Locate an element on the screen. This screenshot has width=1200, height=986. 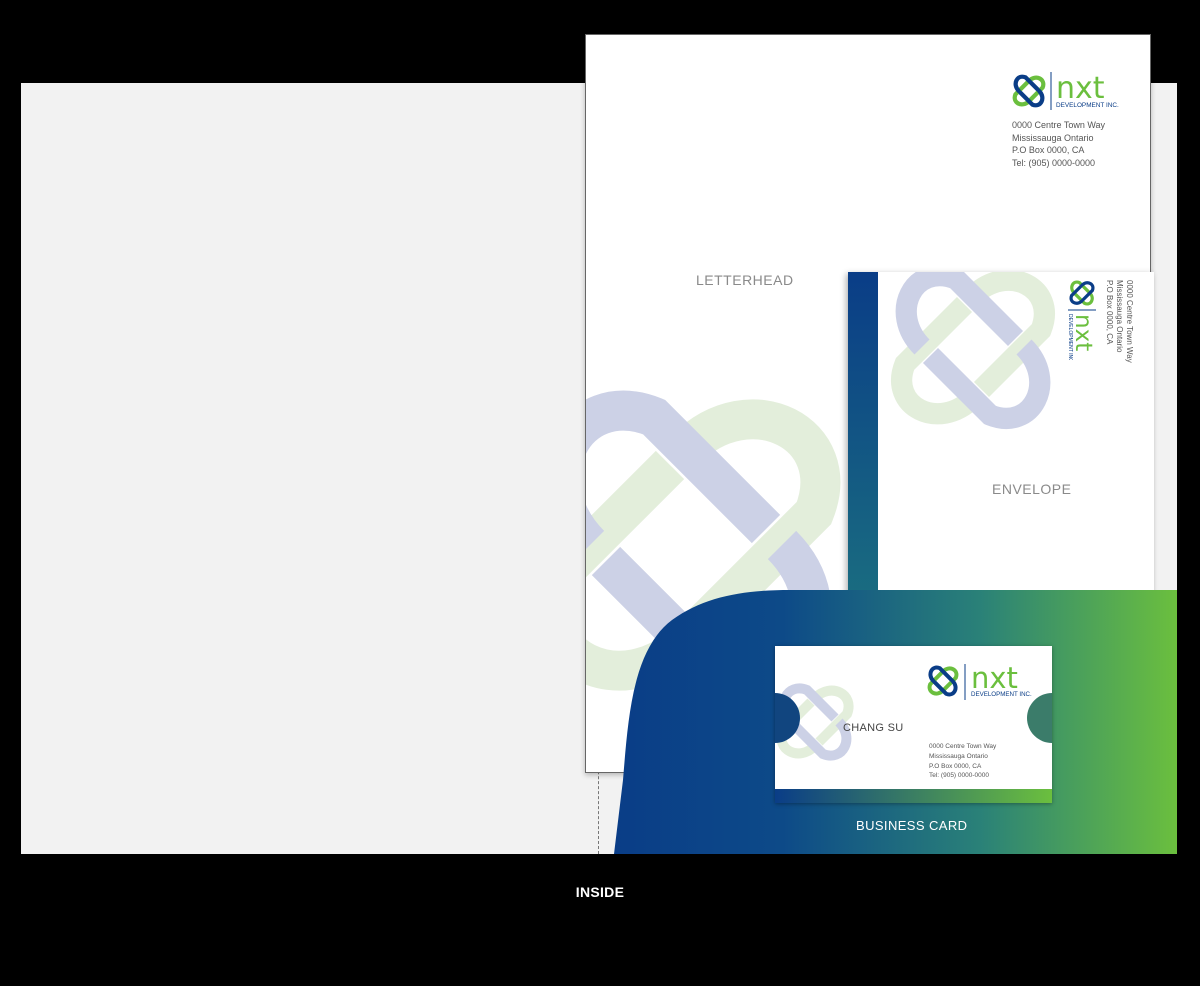
business-card-gradient-bar is located at coordinates (913, 796).